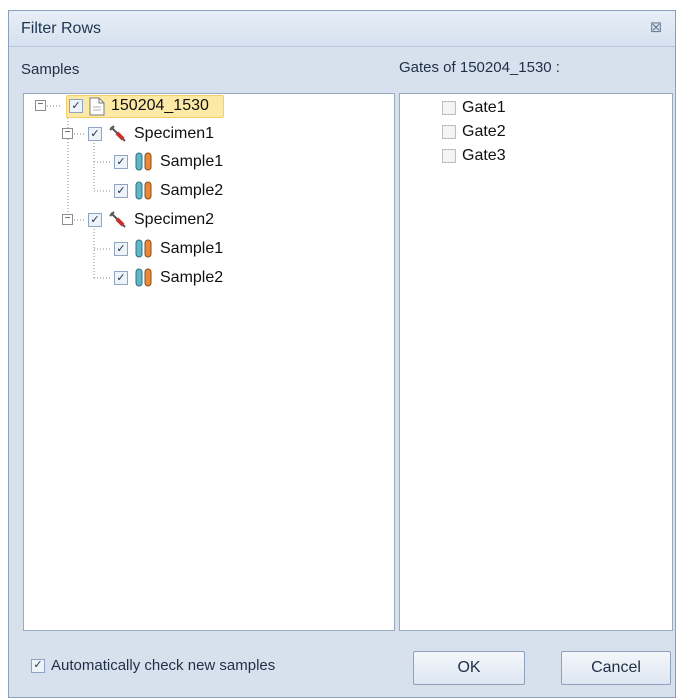 The image size is (677, 698). I want to click on tree-specimen-node: ✓ Specimen1, so click(151, 134).